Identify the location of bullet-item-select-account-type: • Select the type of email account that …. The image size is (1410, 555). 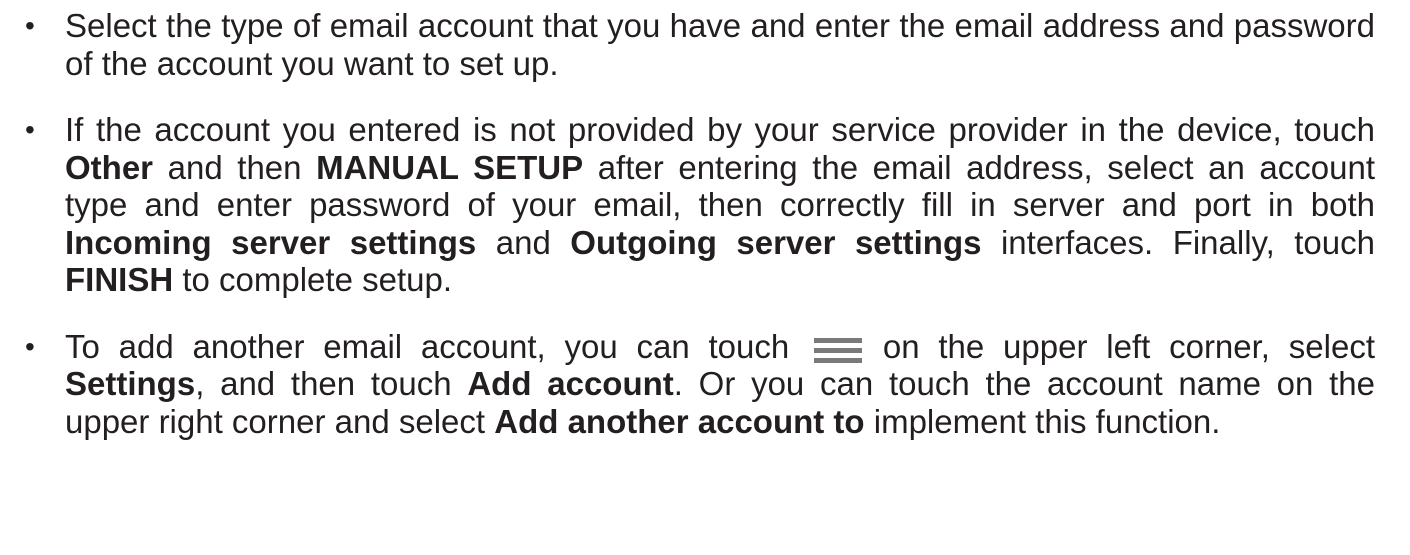
(700, 44).